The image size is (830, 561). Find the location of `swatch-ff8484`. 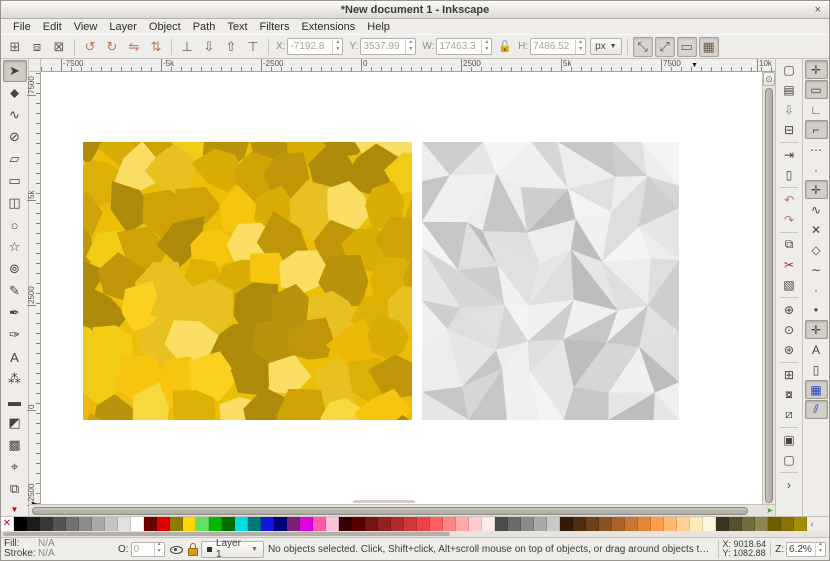

swatch-ff8484 is located at coordinates (449, 524).